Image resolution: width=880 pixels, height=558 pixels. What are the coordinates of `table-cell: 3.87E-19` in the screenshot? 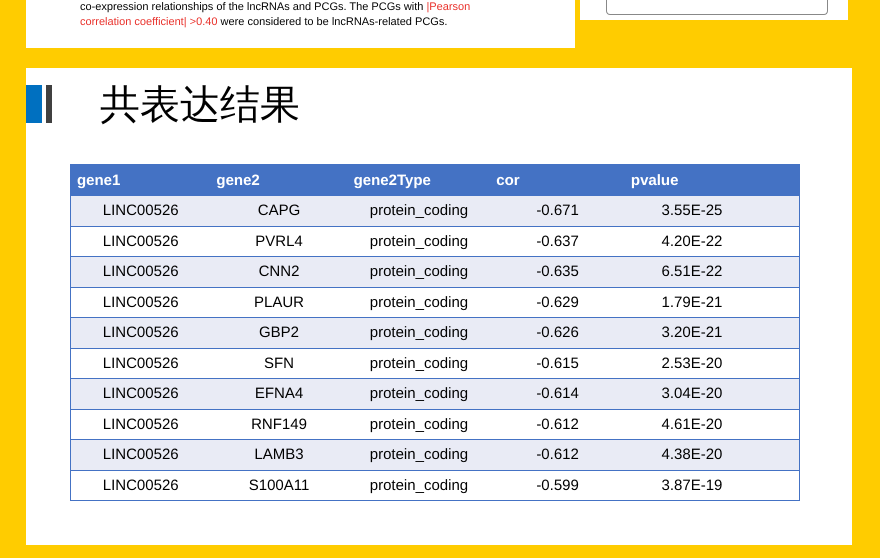 It's located at (712, 485).